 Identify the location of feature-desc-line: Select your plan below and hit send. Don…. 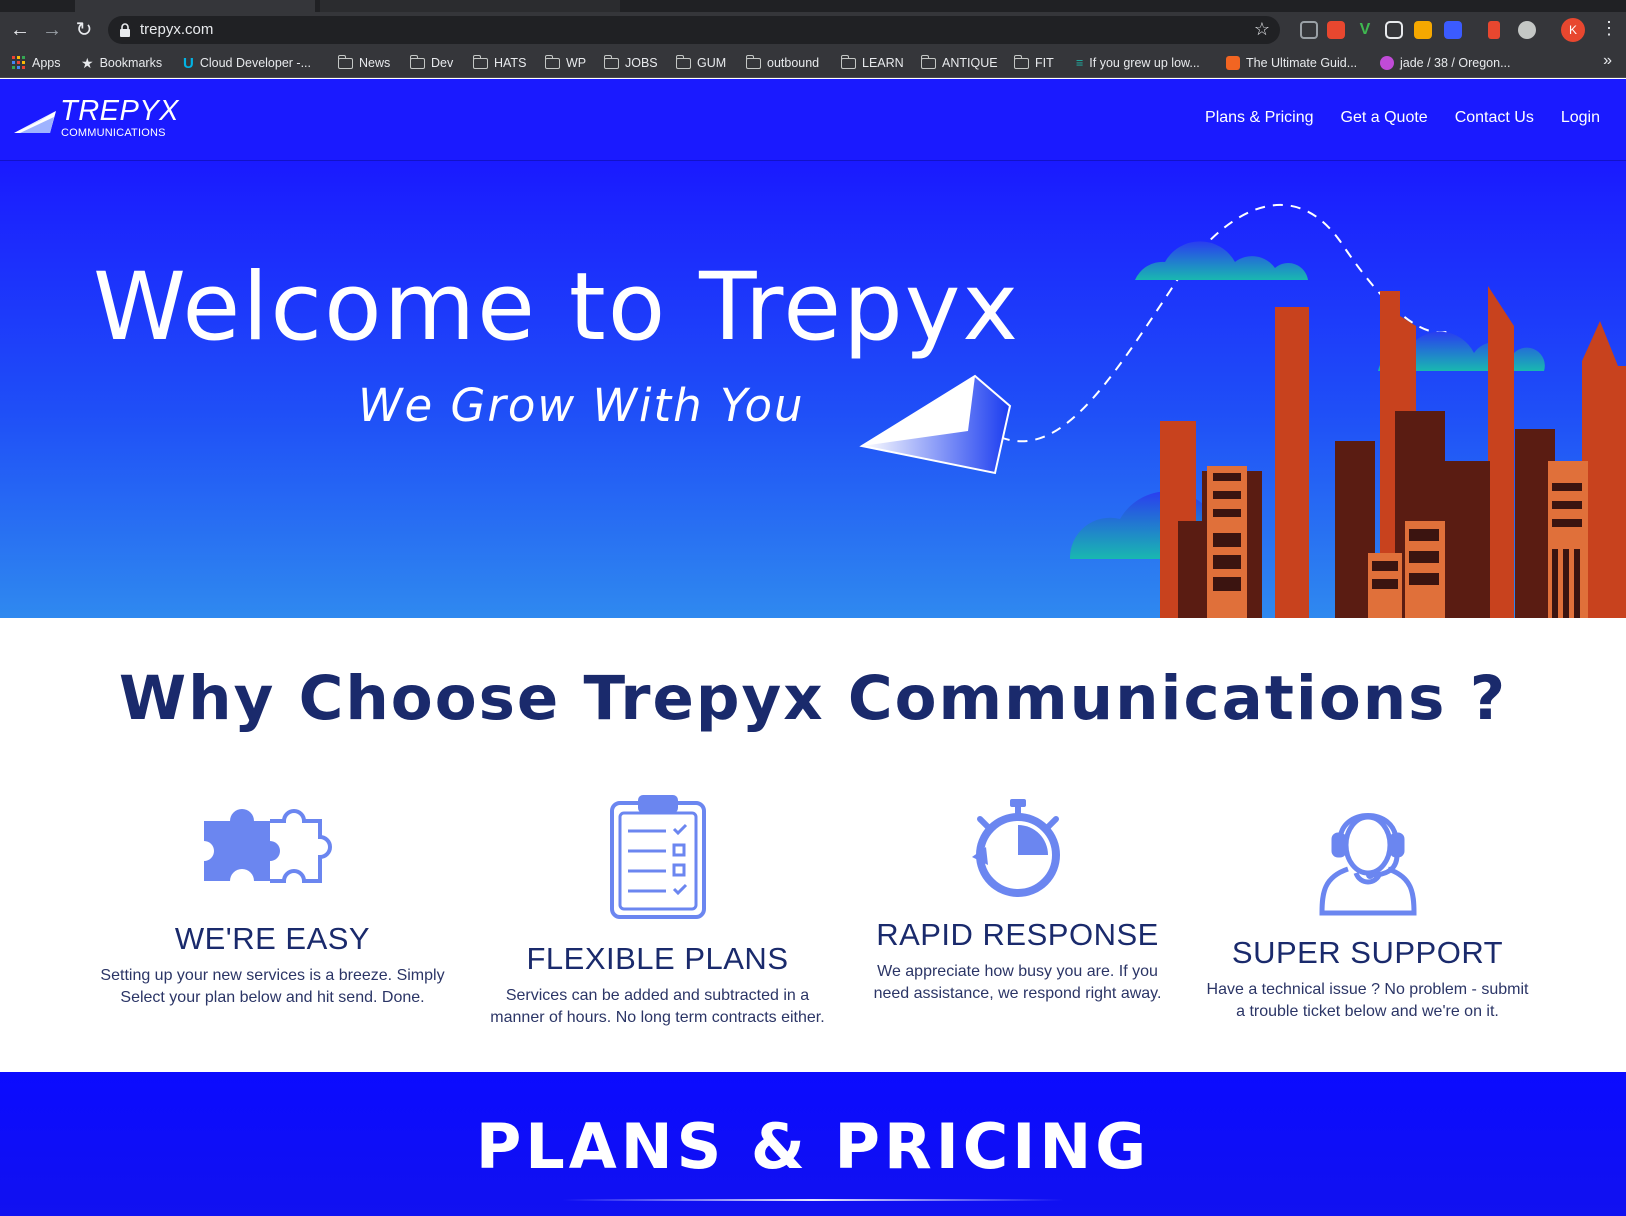
(272, 997).